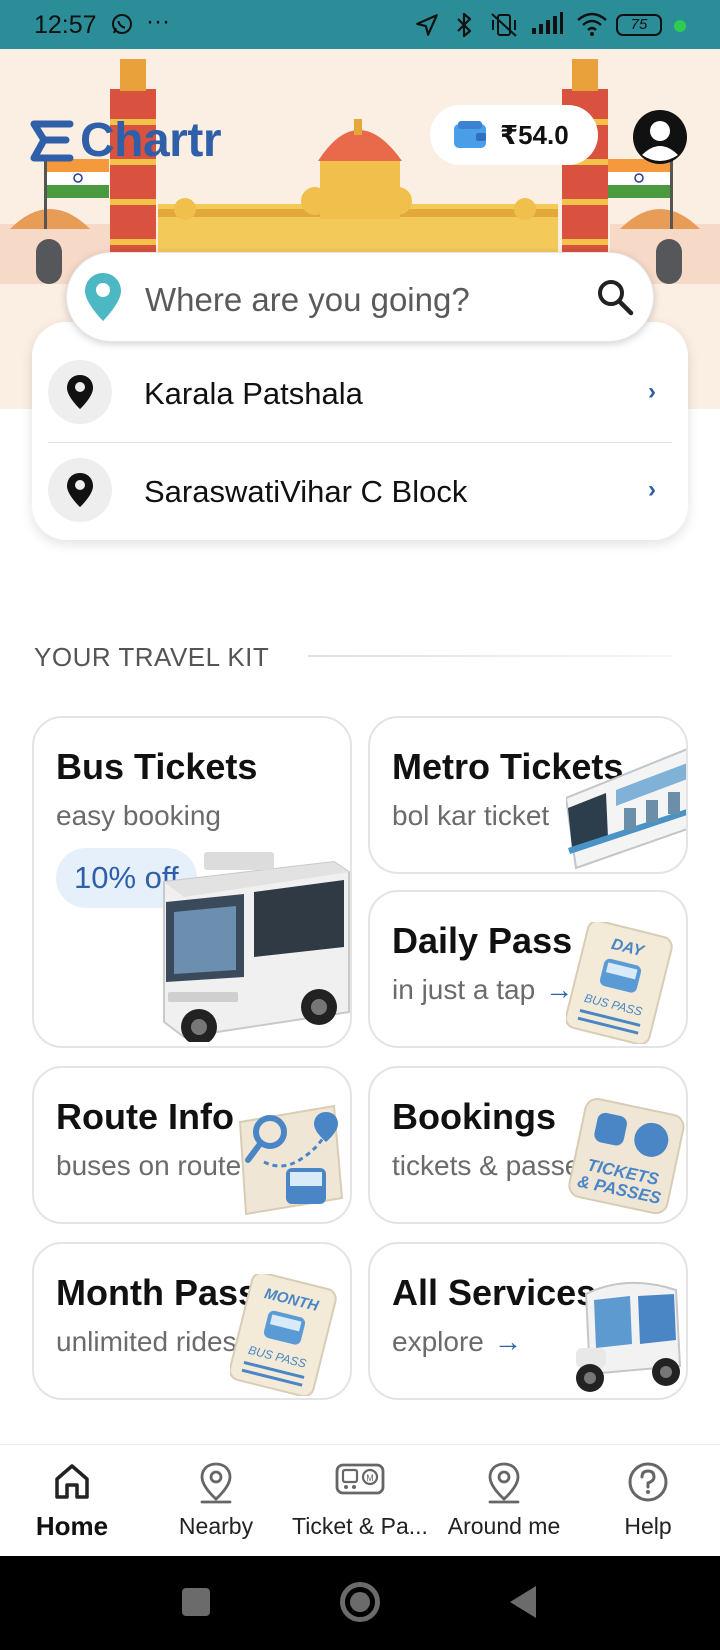 This screenshot has height=1650, width=720. What do you see at coordinates (103, 299) in the screenshot?
I see `destination-pin-icon` at bounding box center [103, 299].